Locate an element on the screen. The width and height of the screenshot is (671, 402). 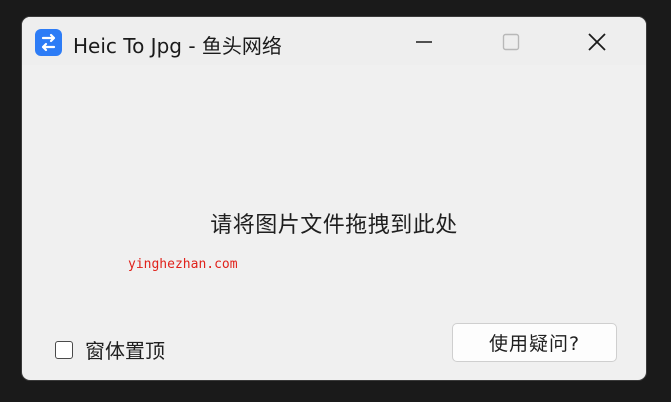
maximize-button is located at coordinates (511, 42).